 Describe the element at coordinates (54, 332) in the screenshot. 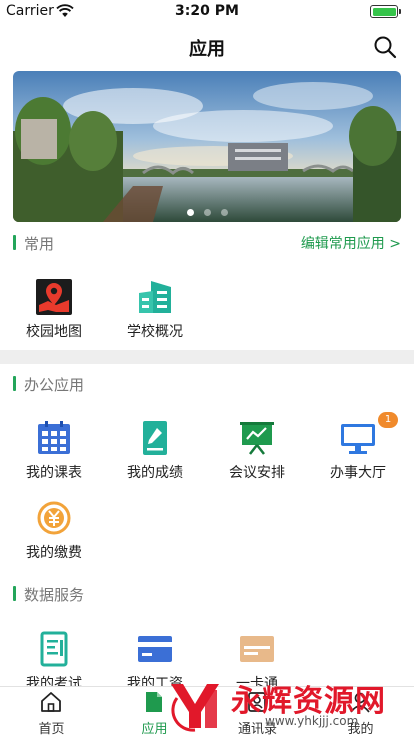

I see `app-label: 校园地图` at that location.